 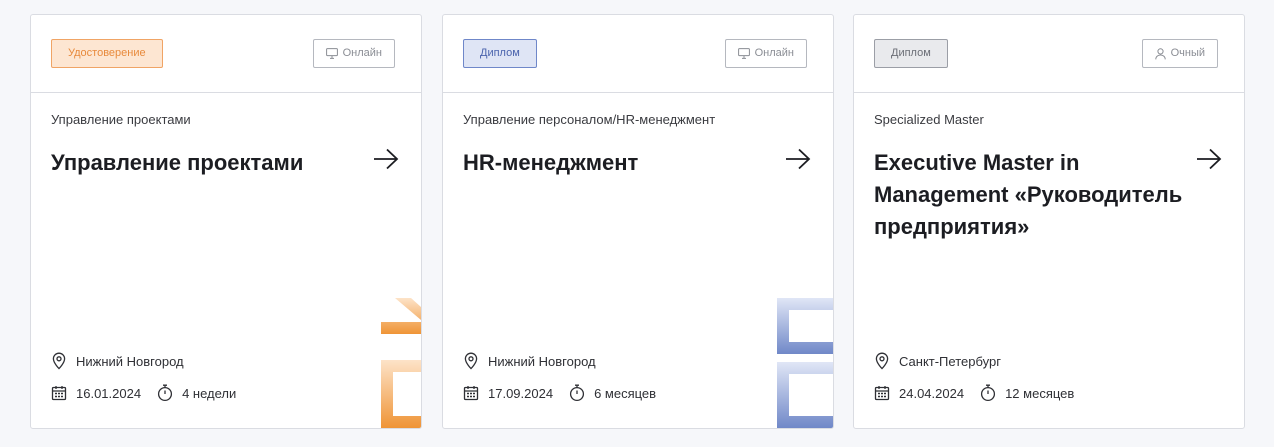 What do you see at coordinates (521, 393) in the screenshot?
I see `start-date-label: 17.09.2024` at bounding box center [521, 393].